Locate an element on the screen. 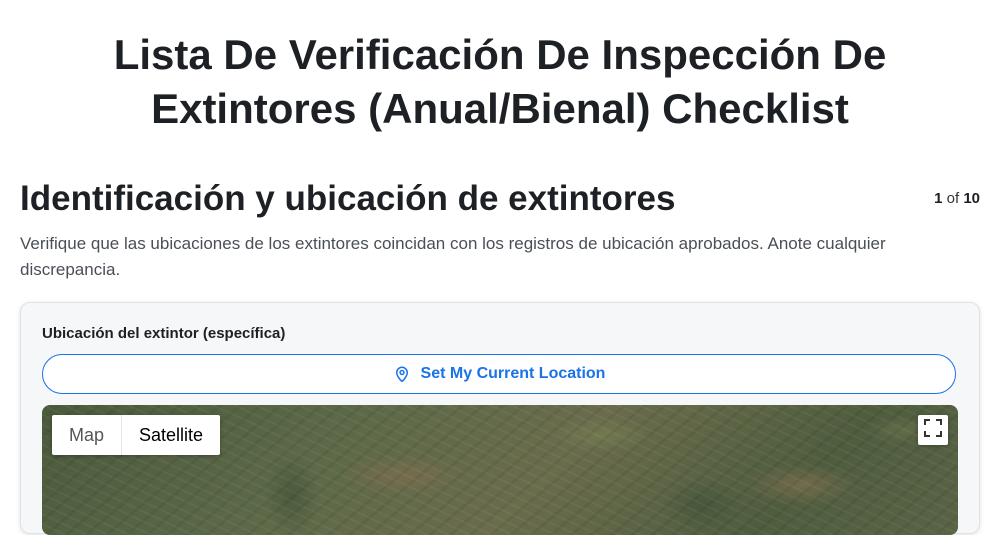 This screenshot has height=535, width=1000. set-current-location-button: Set My Current Location is located at coordinates (499, 374).